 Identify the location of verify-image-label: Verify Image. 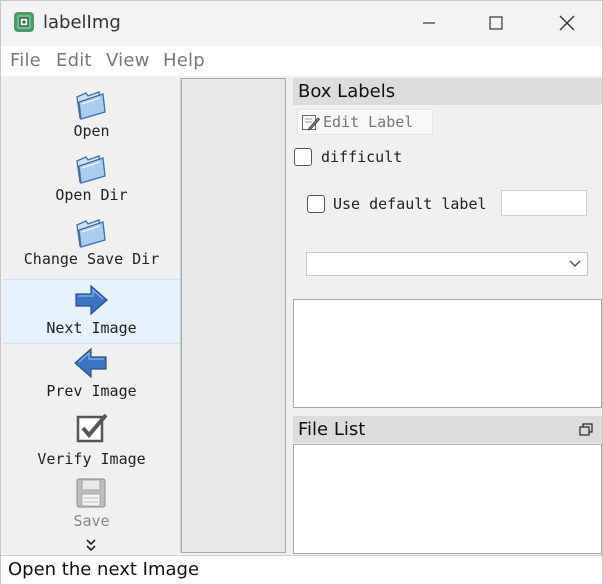
(91, 459).